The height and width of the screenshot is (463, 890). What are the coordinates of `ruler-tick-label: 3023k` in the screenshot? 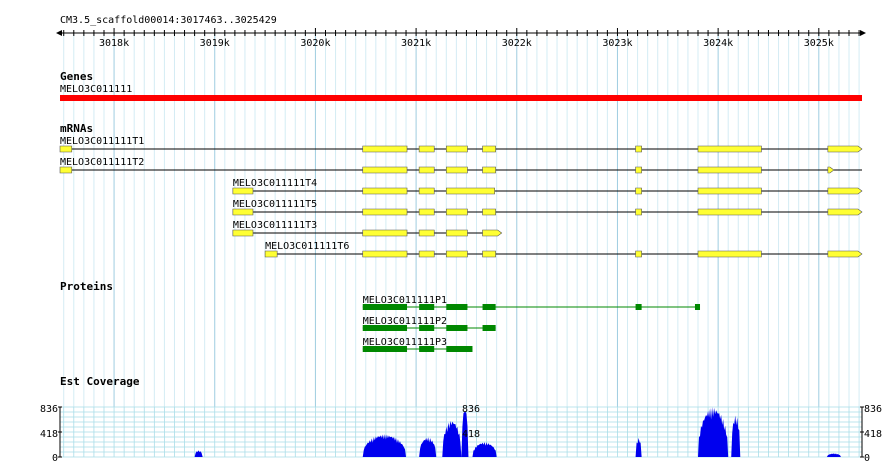 It's located at (617, 43).